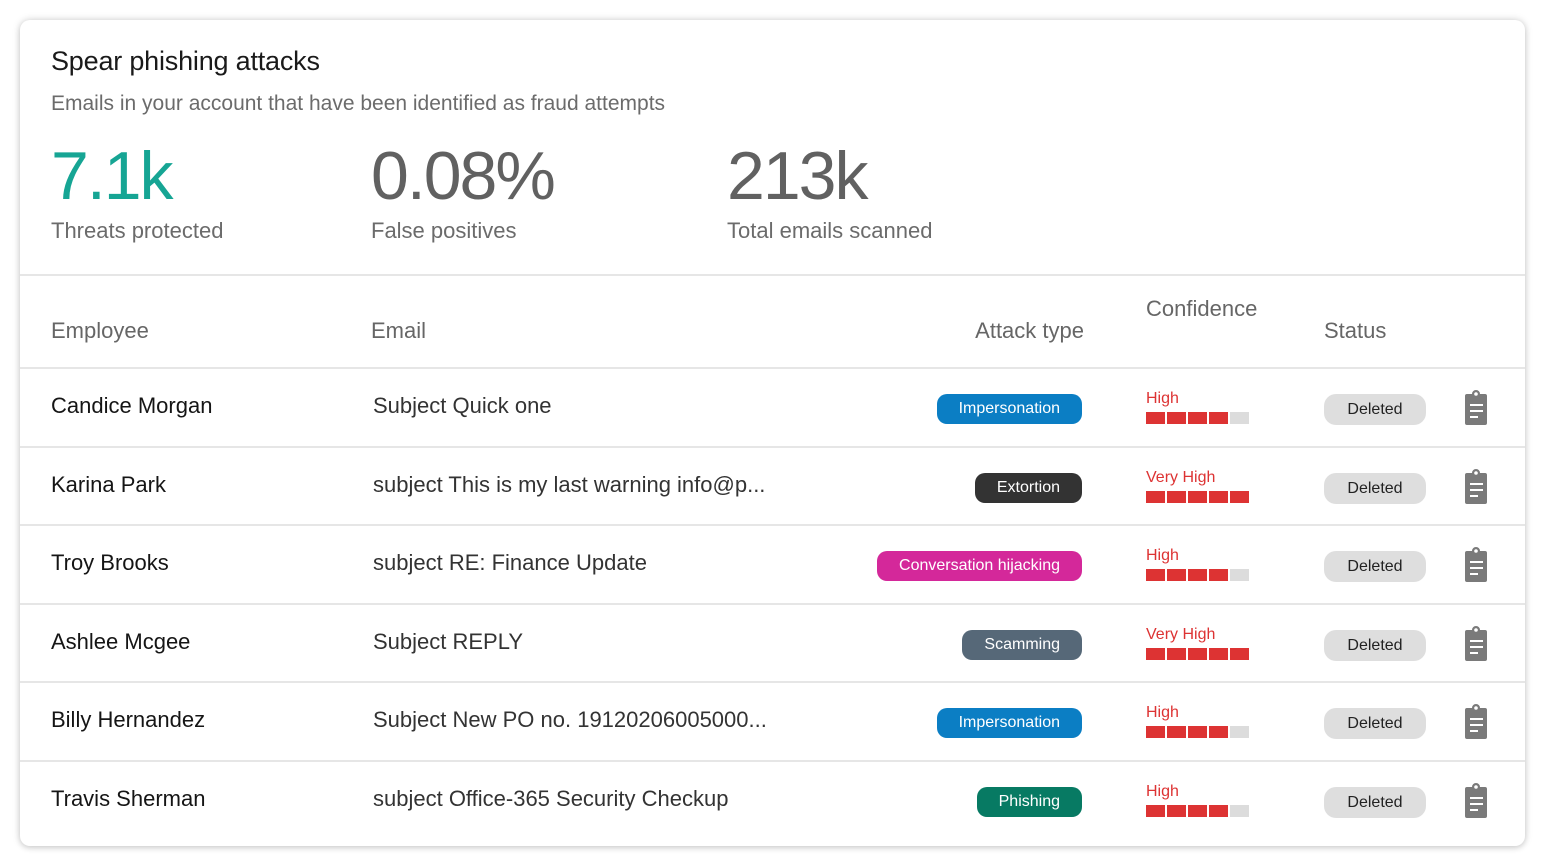 This screenshot has width=1545, height=866. I want to click on stat-value: 0.08%, so click(463, 176).